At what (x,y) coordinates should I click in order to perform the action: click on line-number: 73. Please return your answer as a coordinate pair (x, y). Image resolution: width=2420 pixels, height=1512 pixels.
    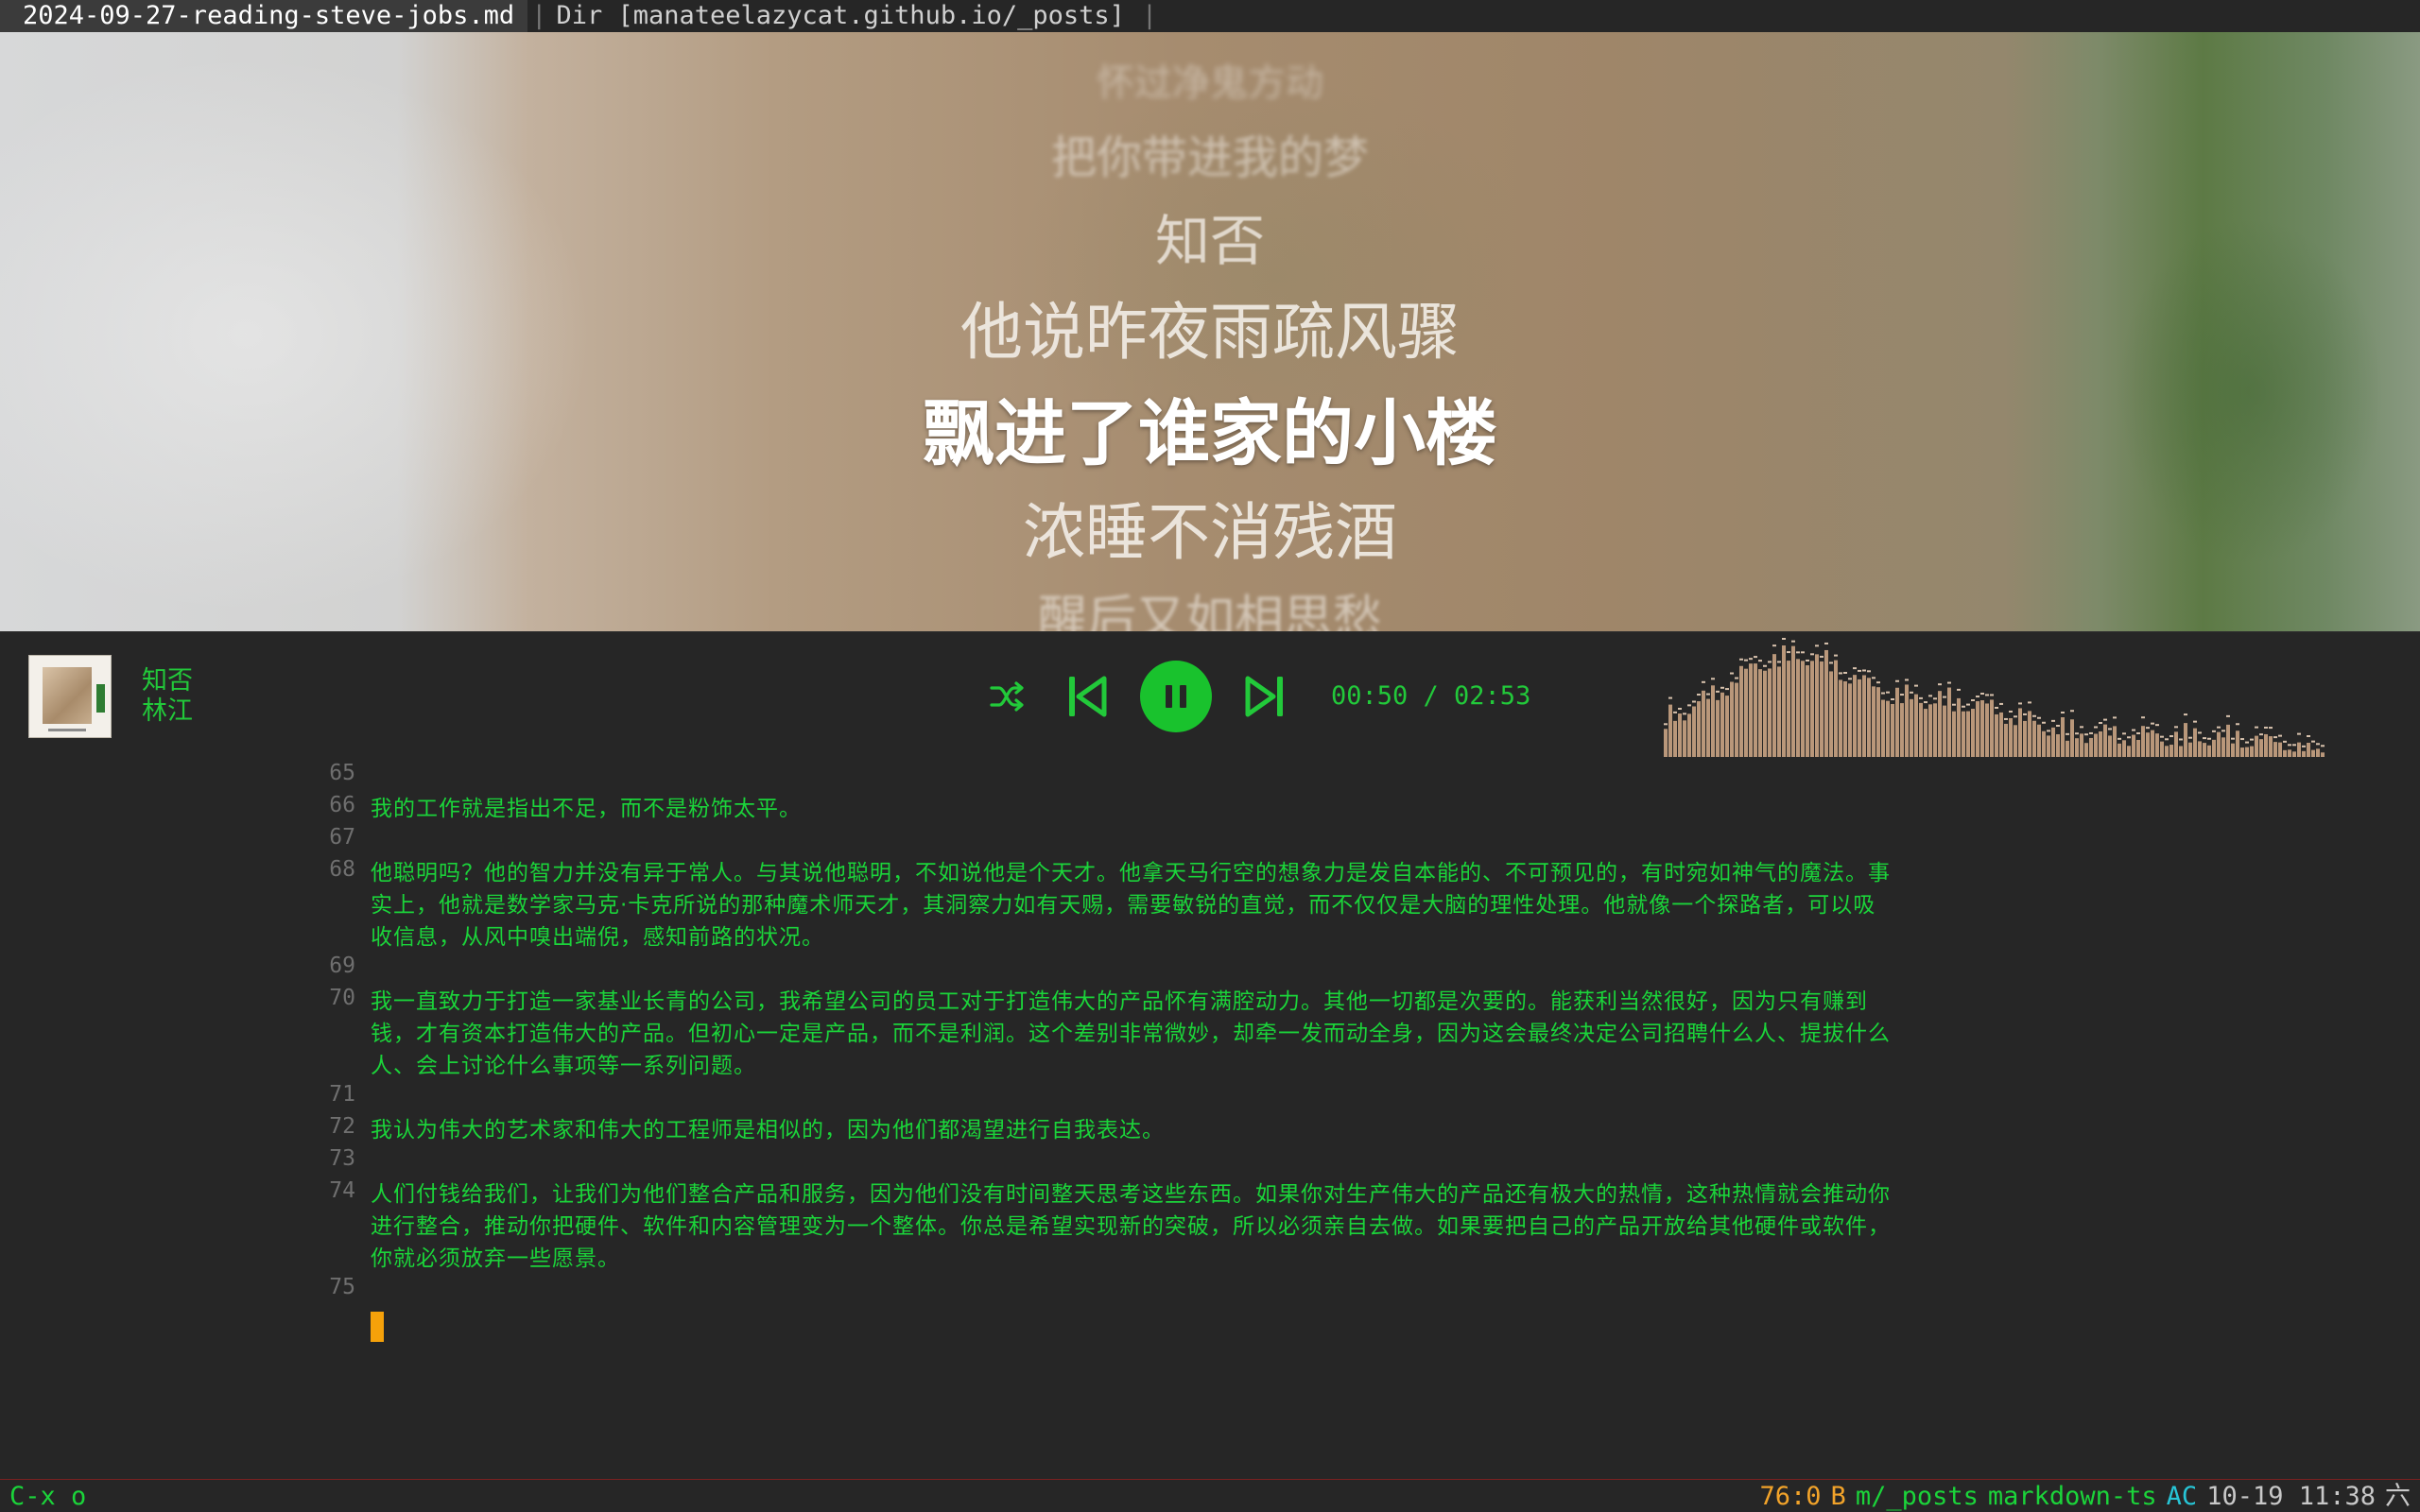
    Looking at the image, I should click on (342, 1158).